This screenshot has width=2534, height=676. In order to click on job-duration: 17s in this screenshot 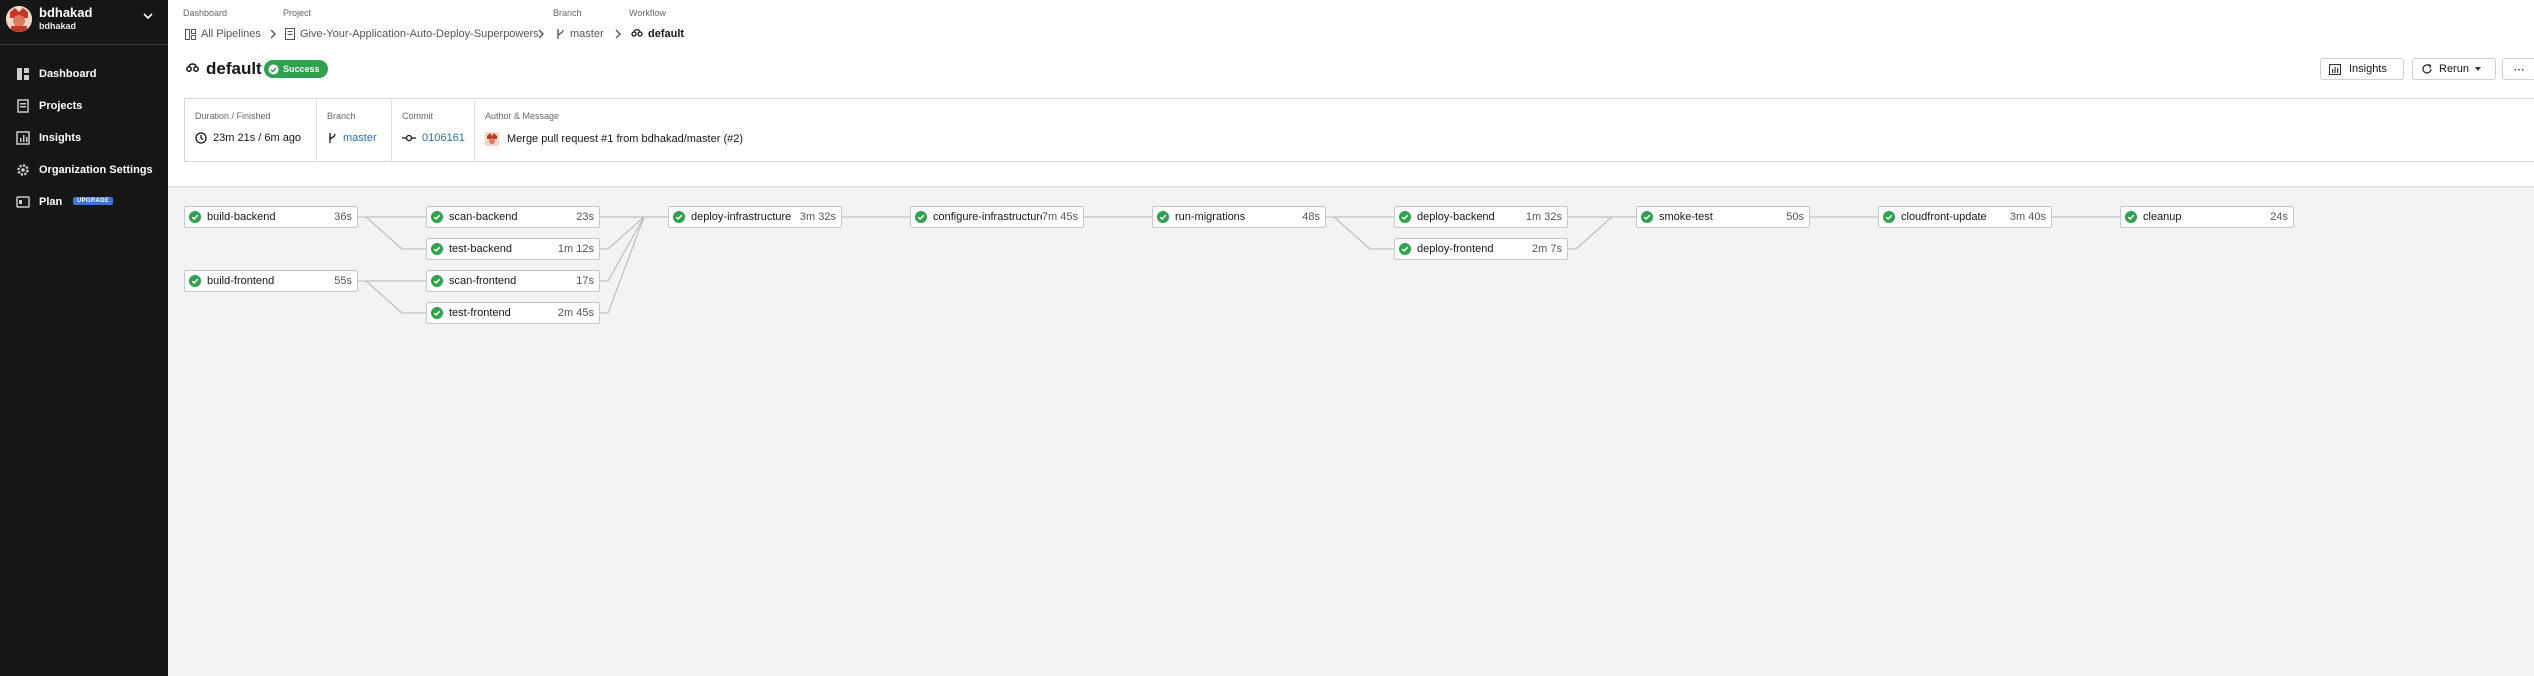, I will do `click(585, 281)`.